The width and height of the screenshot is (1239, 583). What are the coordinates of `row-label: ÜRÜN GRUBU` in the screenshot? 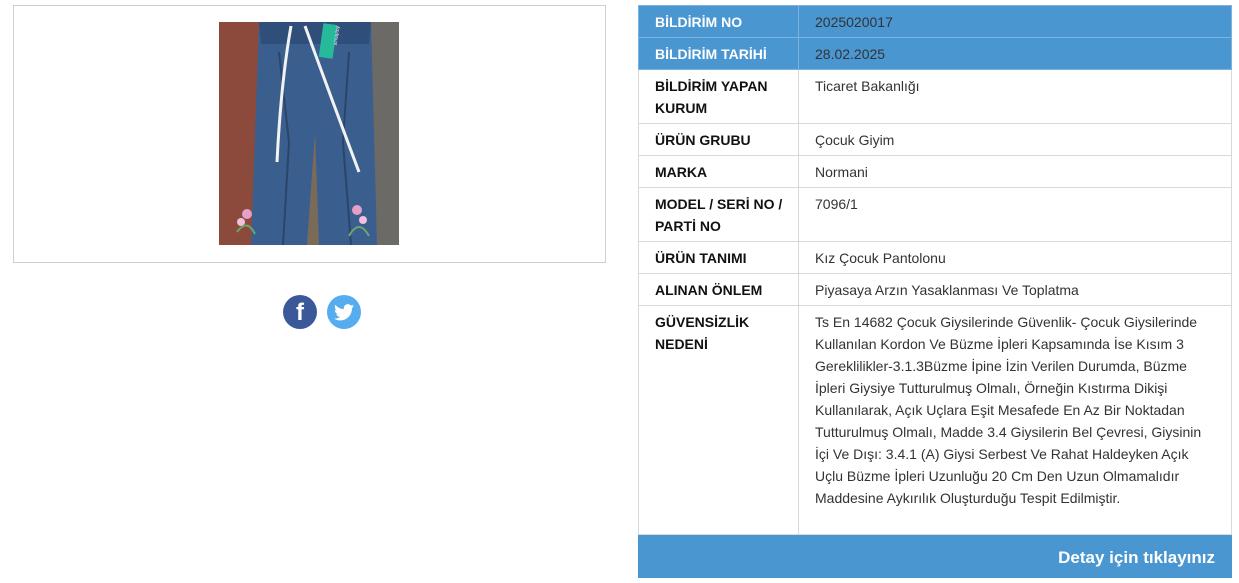 It's located at (718, 139).